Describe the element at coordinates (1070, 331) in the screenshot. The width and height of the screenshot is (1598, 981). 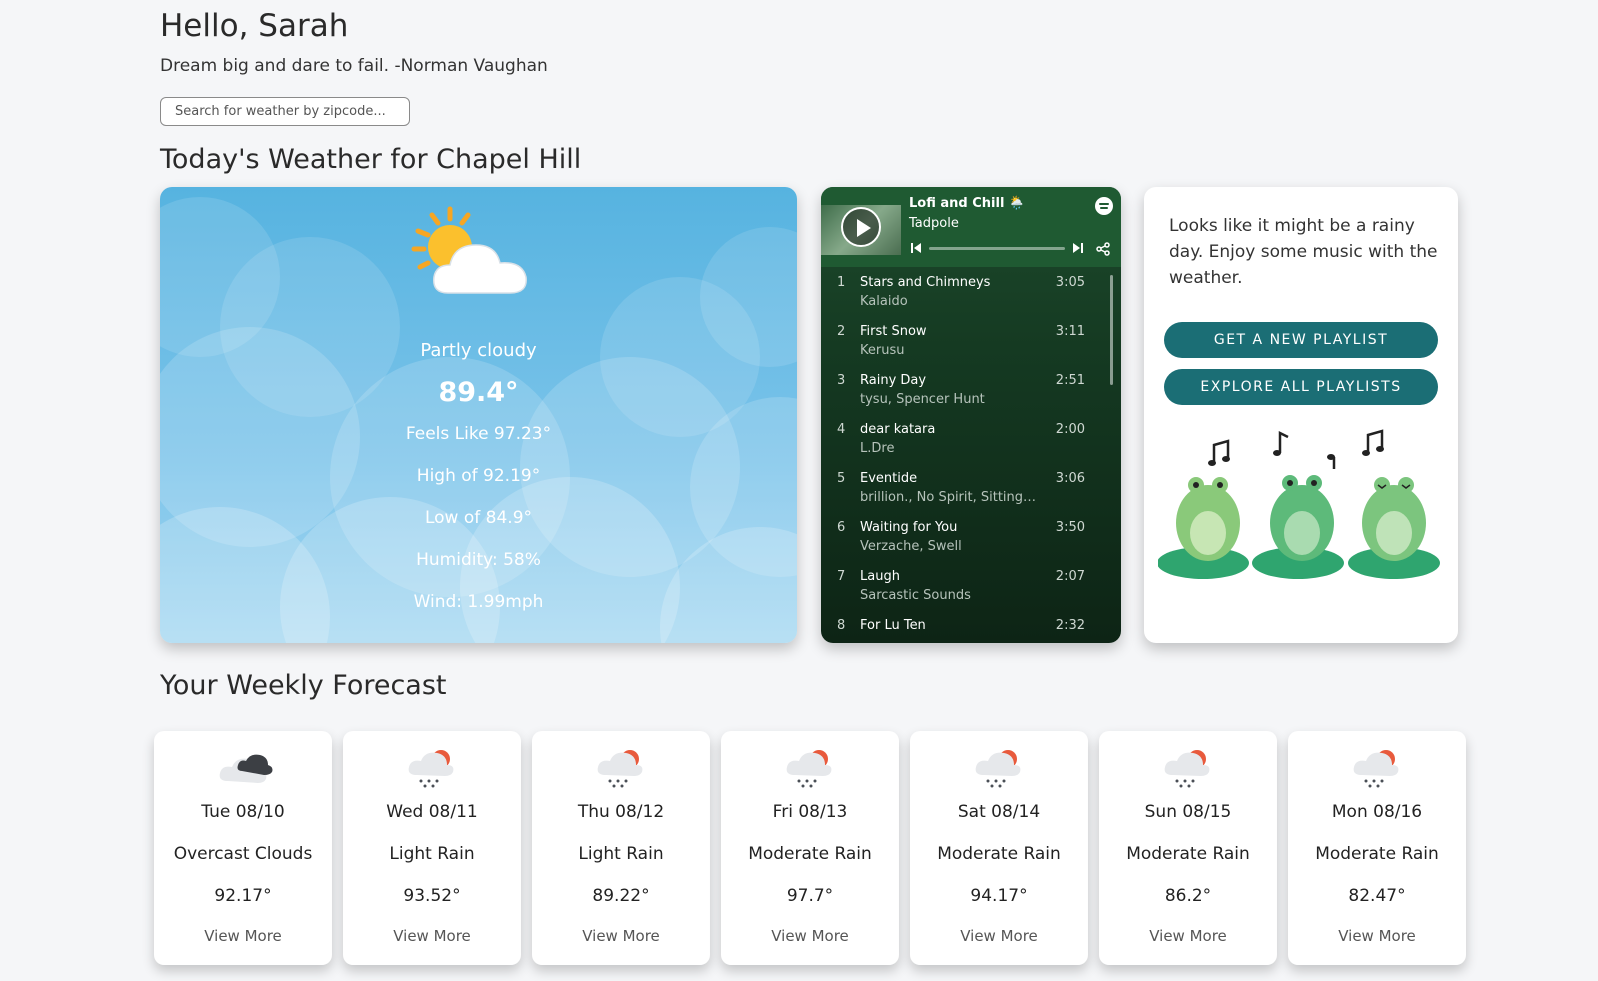
I see `track-duration: 3:11` at that location.